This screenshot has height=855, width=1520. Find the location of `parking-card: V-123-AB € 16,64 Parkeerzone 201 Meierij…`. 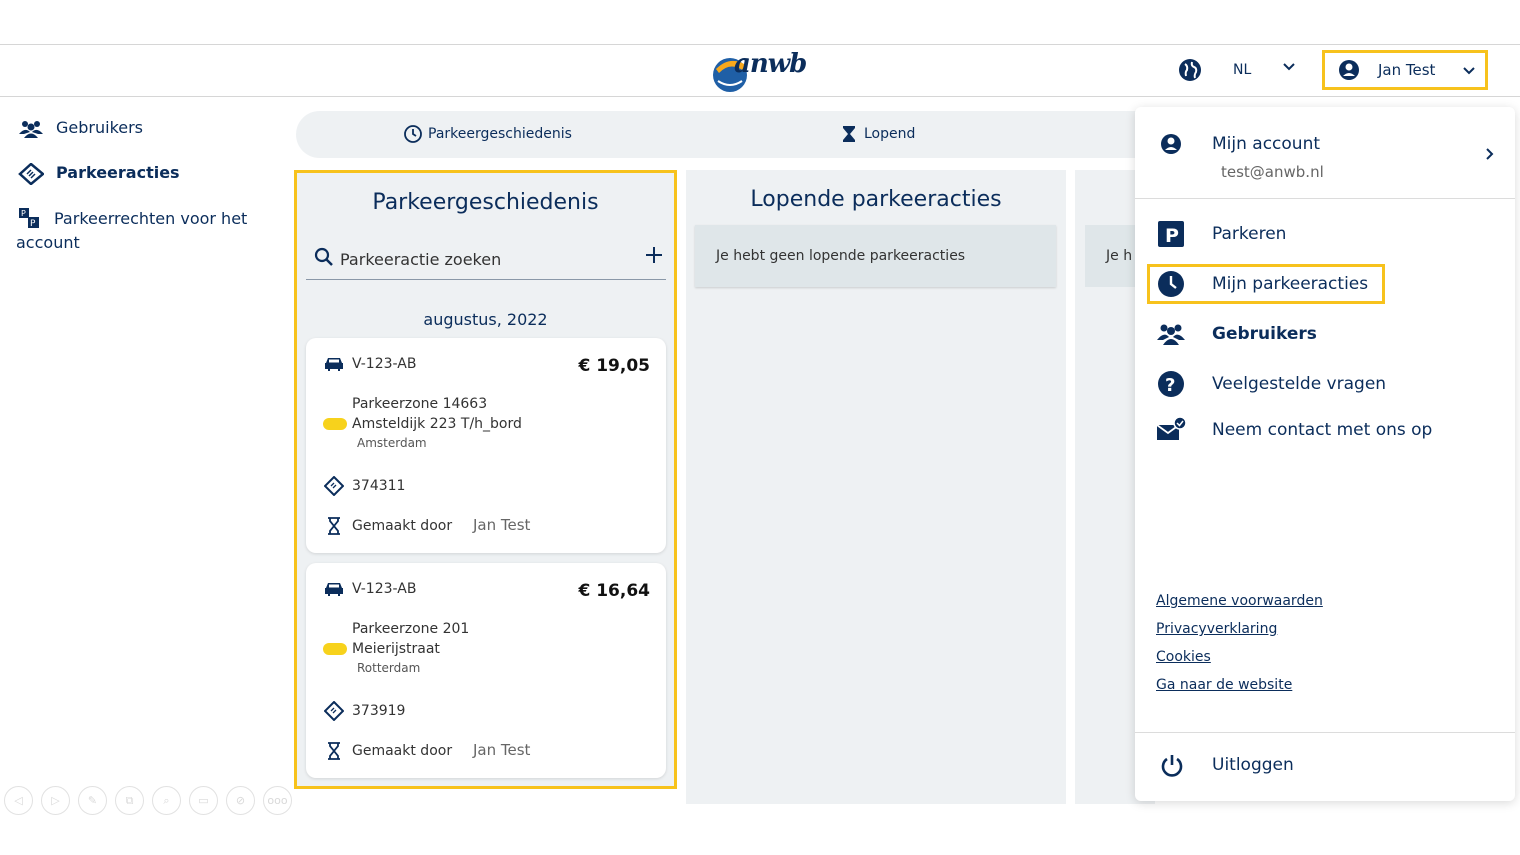

parking-card: V-123-AB € 16,64 Parkeerzone 201 Meierij… is located at coordinates (486, 670).